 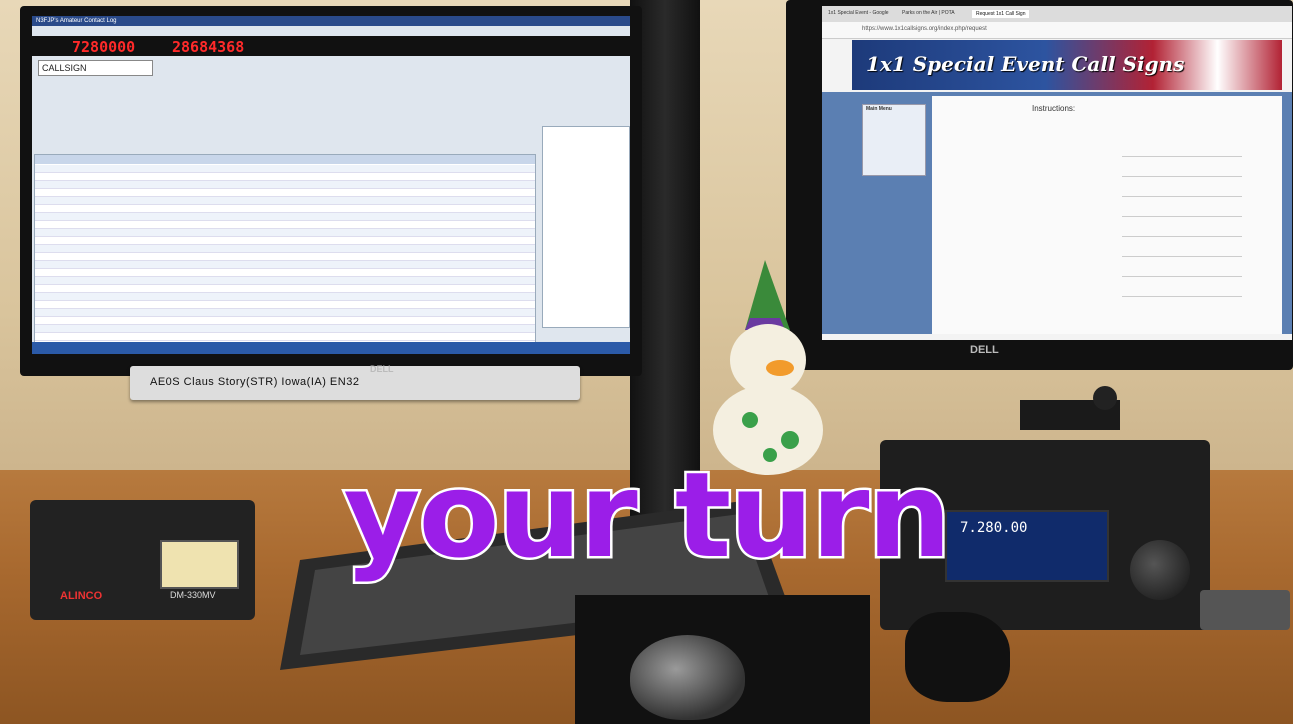 I want to click on browser-tab: Parks on the Air | POTA, so click(x=928, y=13).